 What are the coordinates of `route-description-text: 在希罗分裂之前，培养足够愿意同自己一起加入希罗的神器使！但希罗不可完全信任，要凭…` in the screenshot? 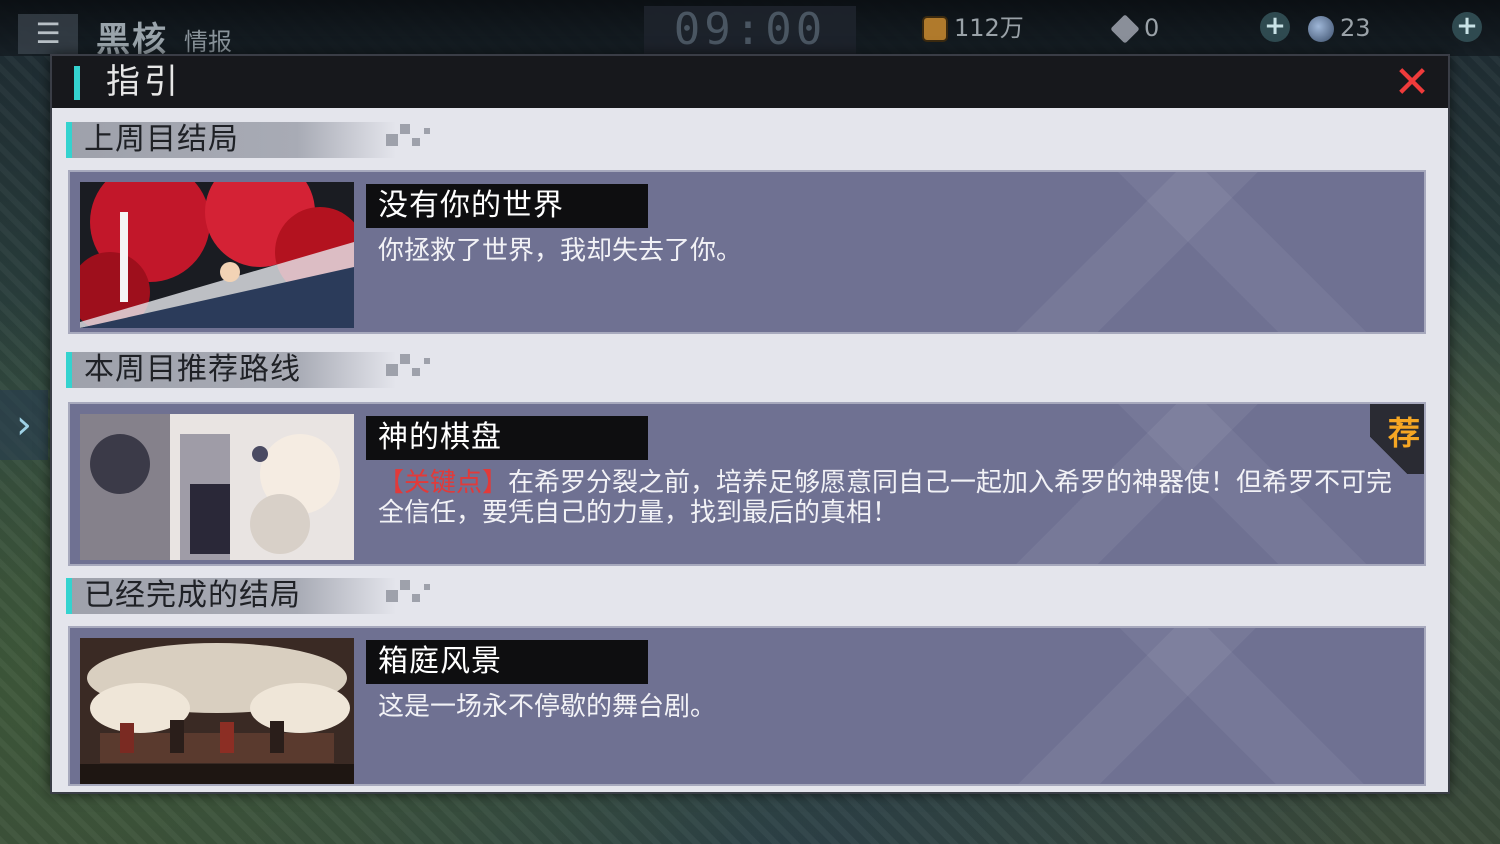 It's located at (885, 498).